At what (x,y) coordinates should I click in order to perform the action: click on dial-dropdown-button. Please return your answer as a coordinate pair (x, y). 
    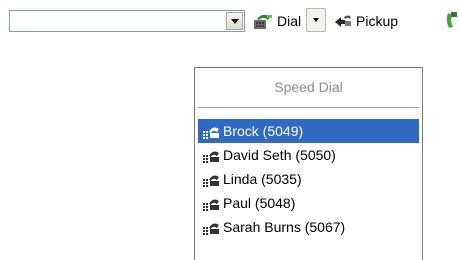
    Looking at the image, I should click on (316, 20).